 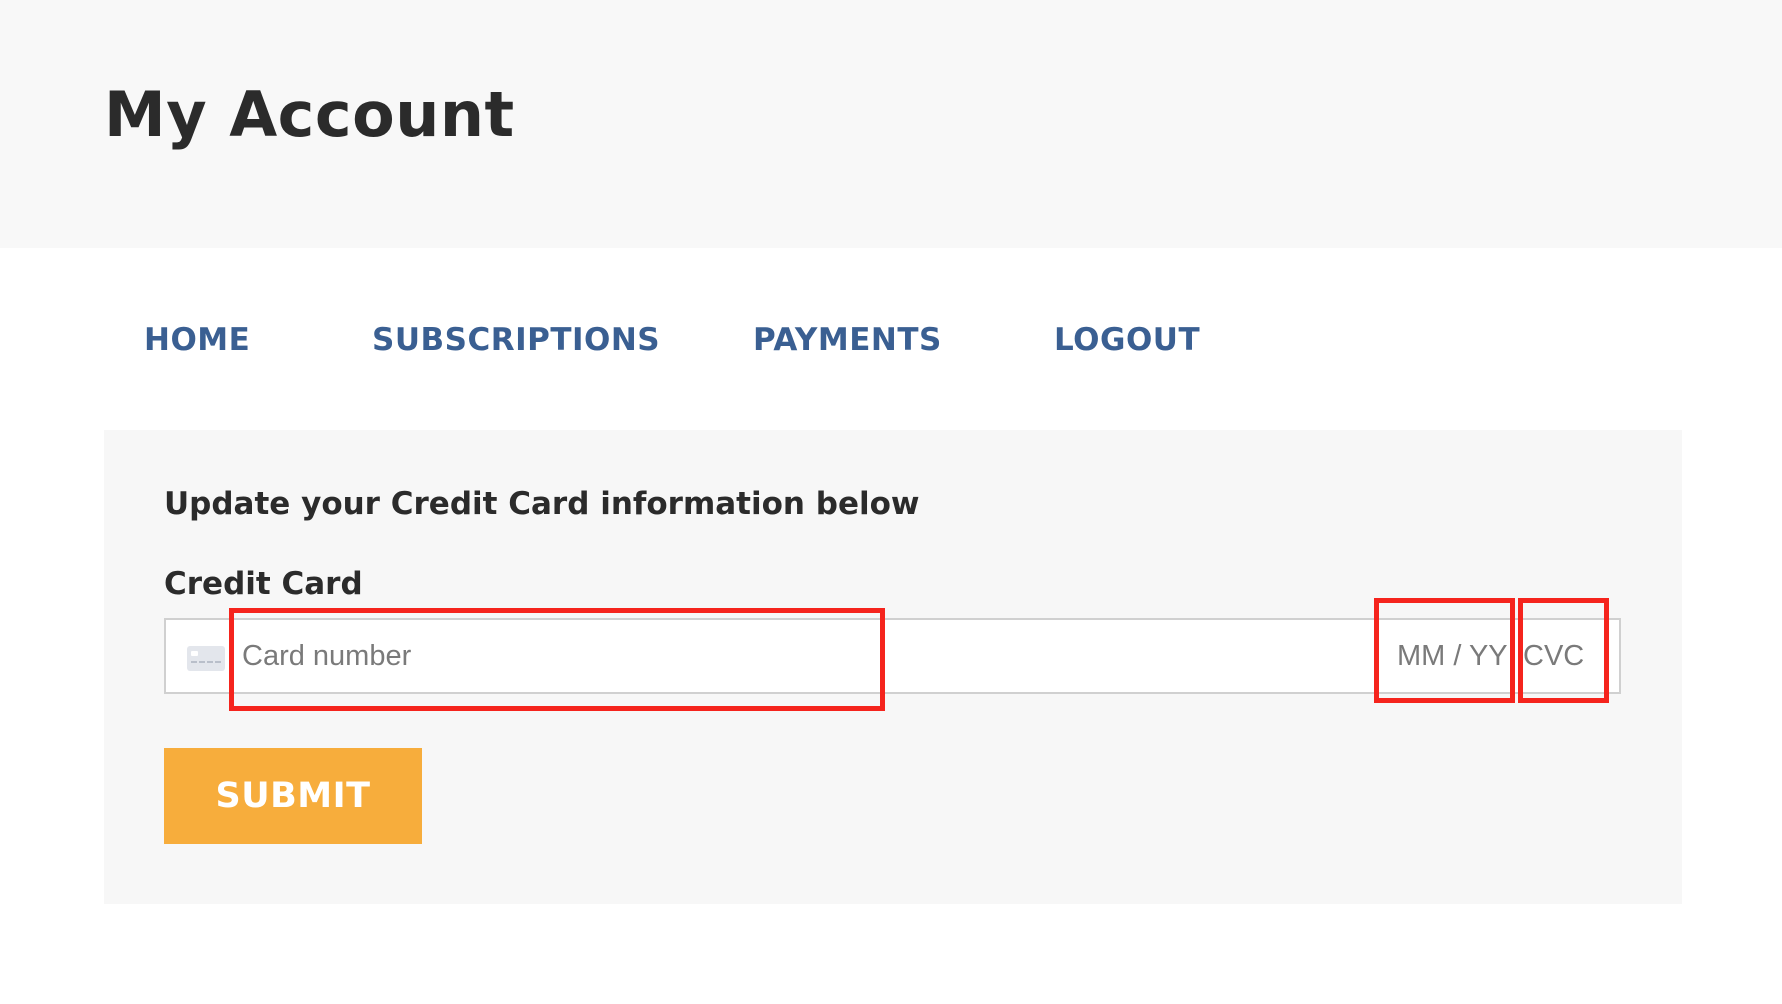 What do you see at coordinates (1127, 340) in the screenshot?
I see `nav-item-logout: LOGOUT` at bounding box center [1127, 340].